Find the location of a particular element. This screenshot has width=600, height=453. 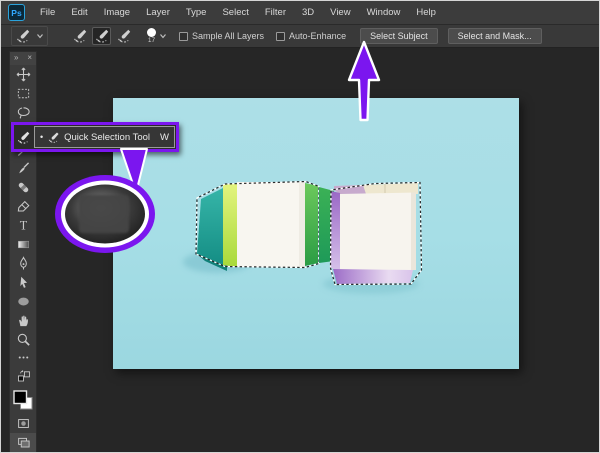

tool-ellipse-shape is located at coordinates (23, 301).